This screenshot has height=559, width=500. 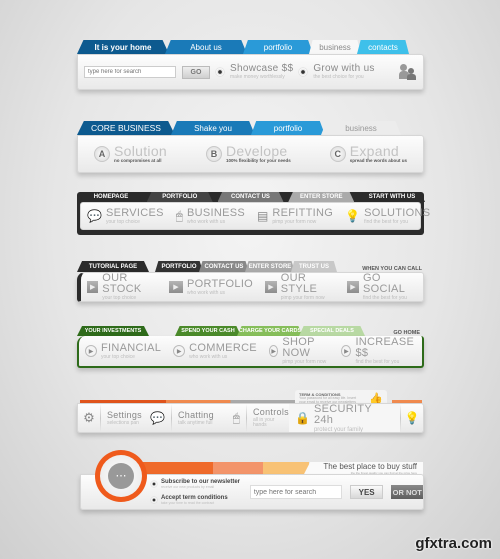 I want to click on item-title: FINANCIAL, so click(x=131, y=347).